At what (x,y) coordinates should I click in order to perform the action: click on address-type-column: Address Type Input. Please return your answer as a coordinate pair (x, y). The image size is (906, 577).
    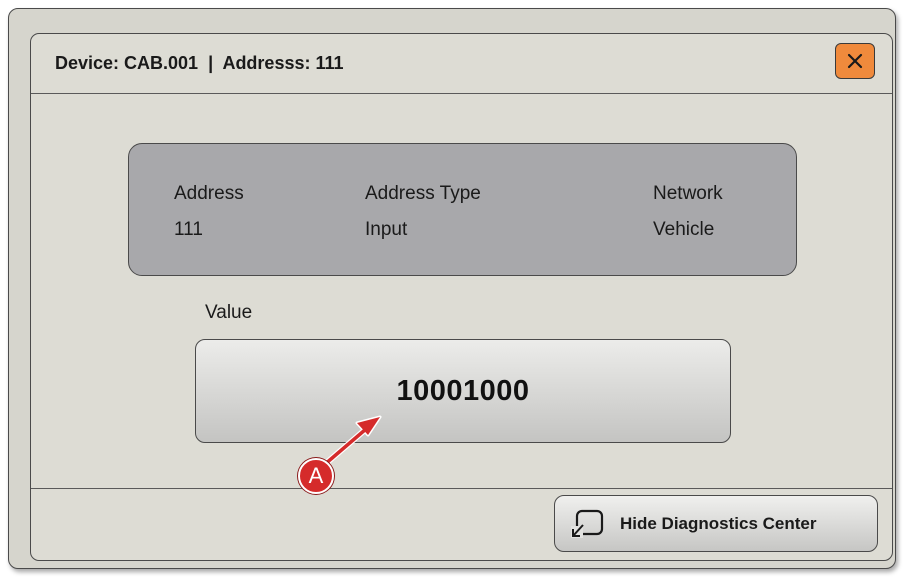
    Looking at the image, I should click on (423, 212).